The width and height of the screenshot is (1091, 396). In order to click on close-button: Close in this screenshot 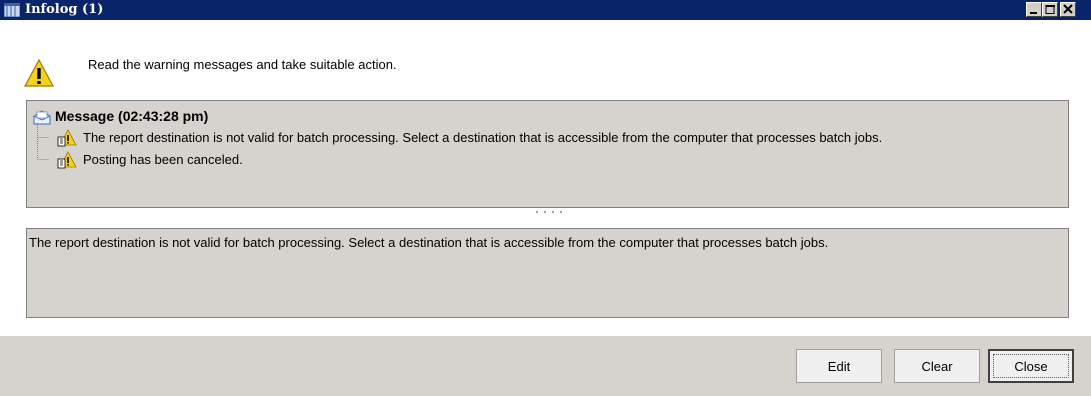, I will do `click(1031, 366)`.